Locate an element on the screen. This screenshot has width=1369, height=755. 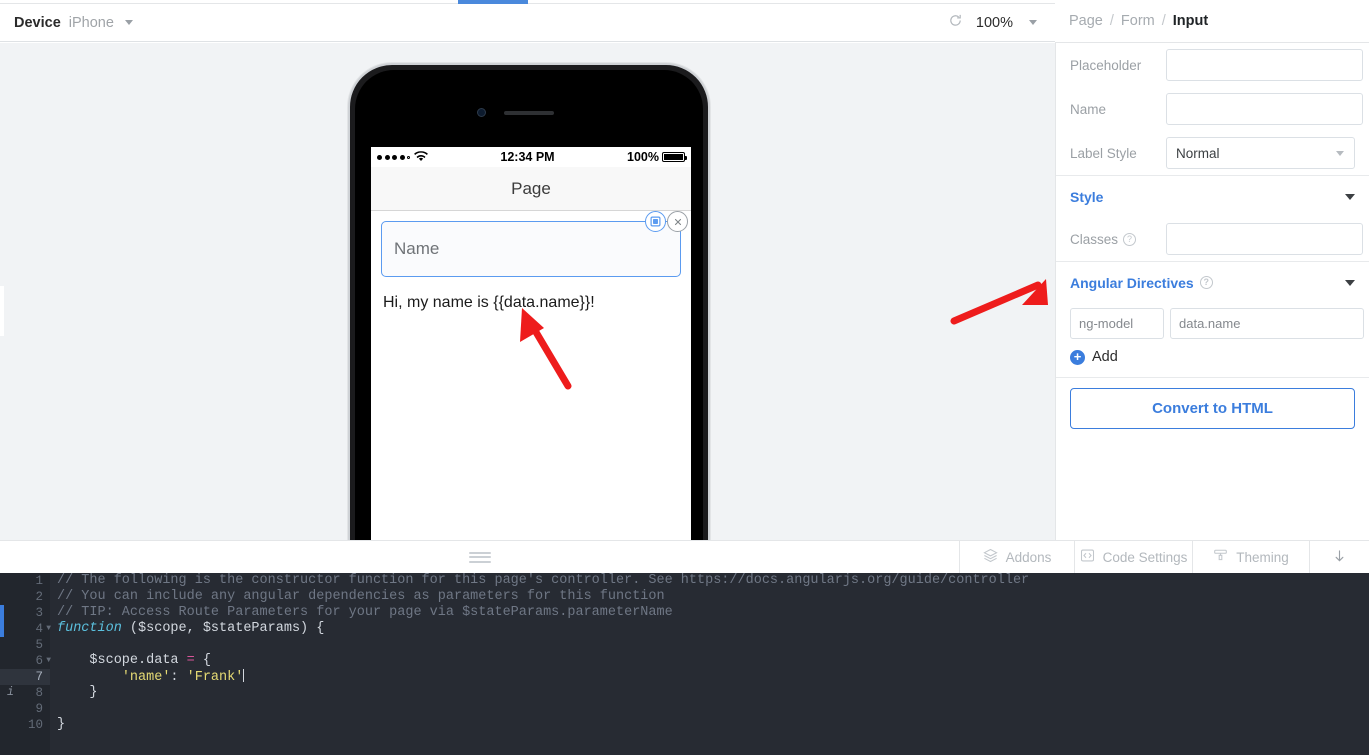
tab-code-settings: Code Settings is located at coordinates (1133, 557).